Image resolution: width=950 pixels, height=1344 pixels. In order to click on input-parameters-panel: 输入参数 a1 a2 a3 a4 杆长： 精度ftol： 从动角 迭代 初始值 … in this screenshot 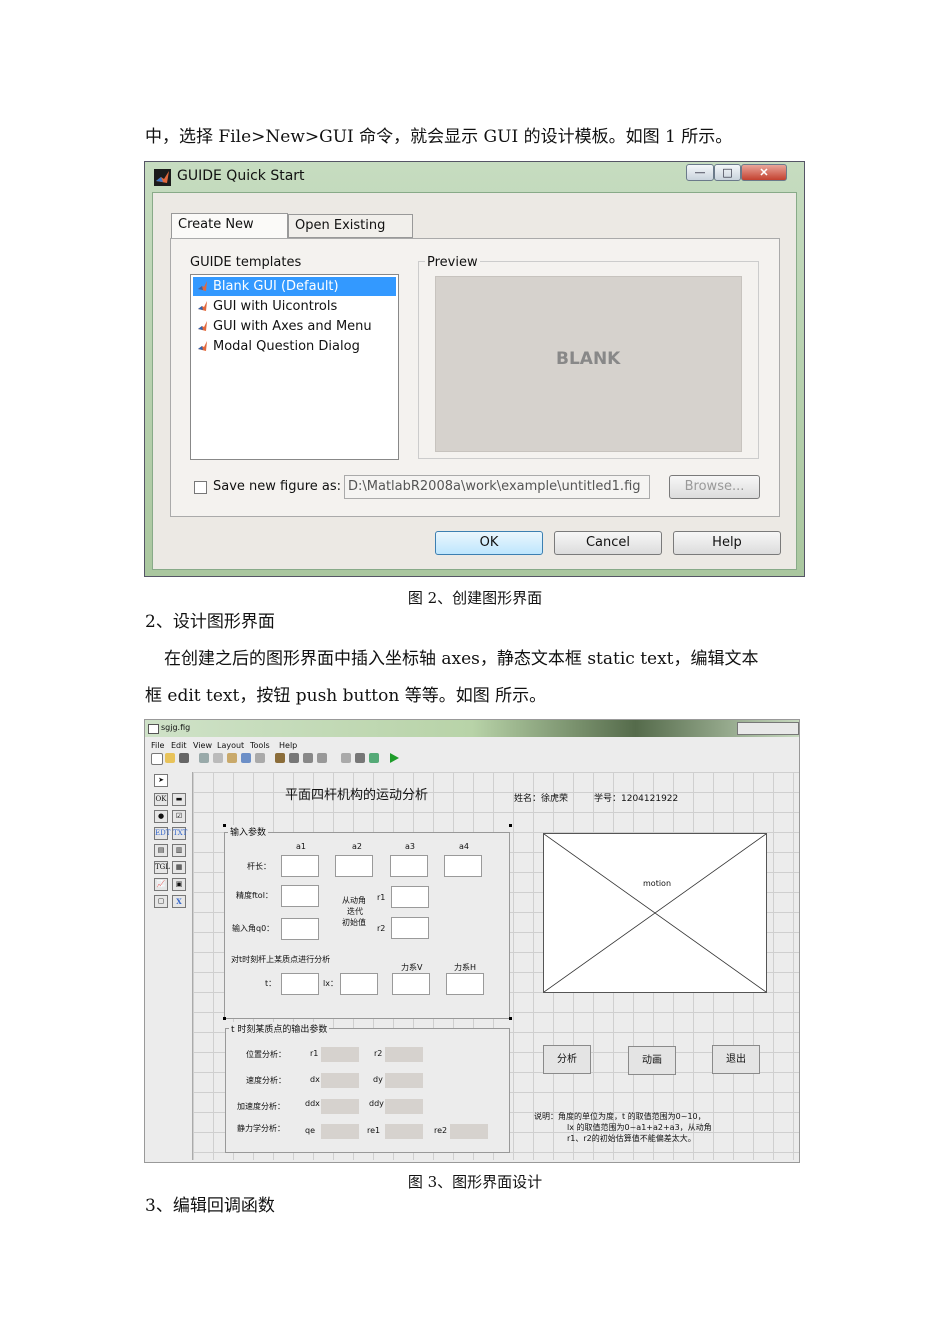, I will do `click(367, 922)`.